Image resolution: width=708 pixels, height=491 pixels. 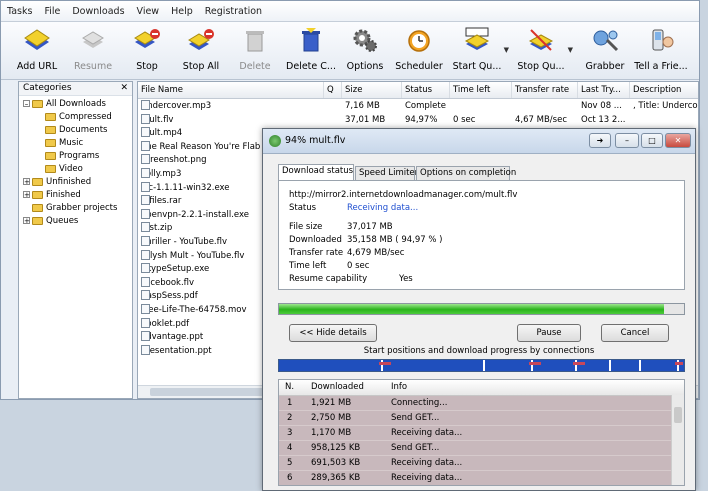 I want to click on stop-all-button: Stop All, so click(x=201, y=50).